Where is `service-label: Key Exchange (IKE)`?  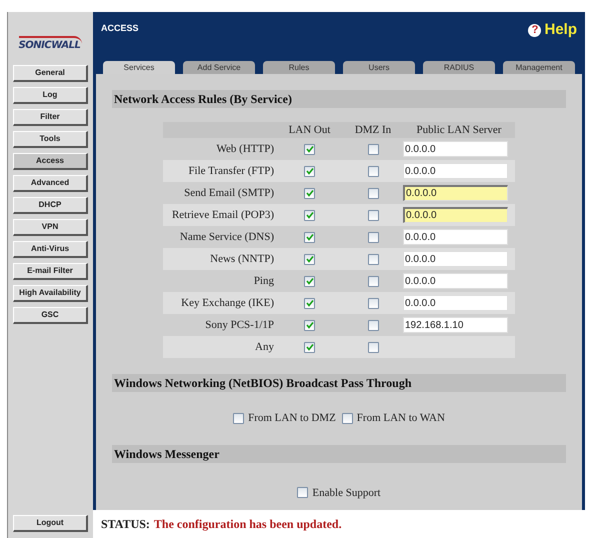
service-label: Key Exchange (IKE) is located at coordinates (227, 303).